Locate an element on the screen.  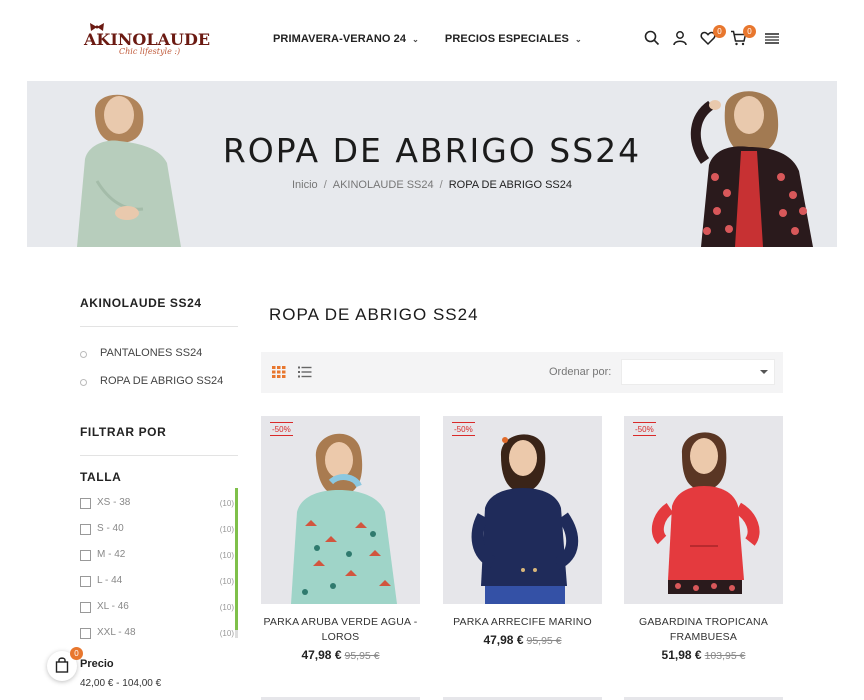
sort-select is located at coordinates (698, 372).